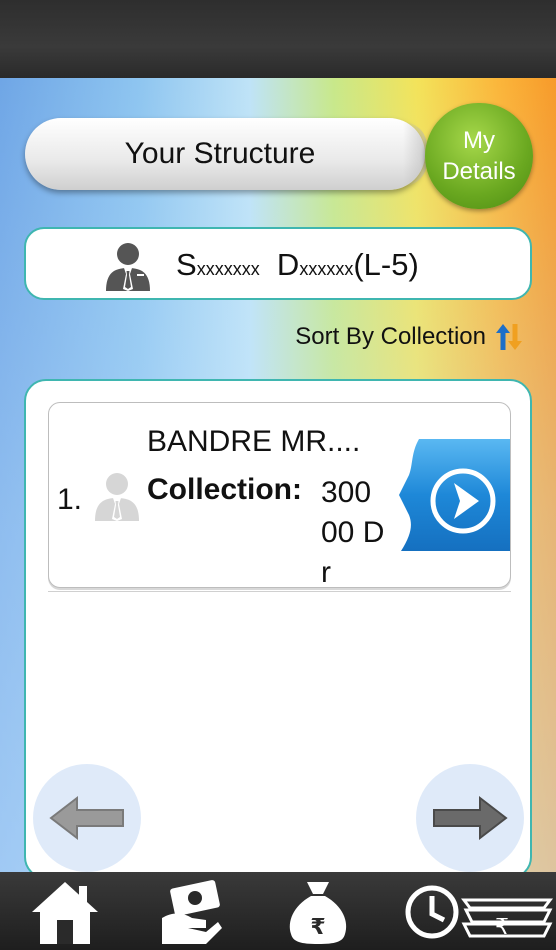  I want to click on my-details-label-line2: Details, so click(479, 171).